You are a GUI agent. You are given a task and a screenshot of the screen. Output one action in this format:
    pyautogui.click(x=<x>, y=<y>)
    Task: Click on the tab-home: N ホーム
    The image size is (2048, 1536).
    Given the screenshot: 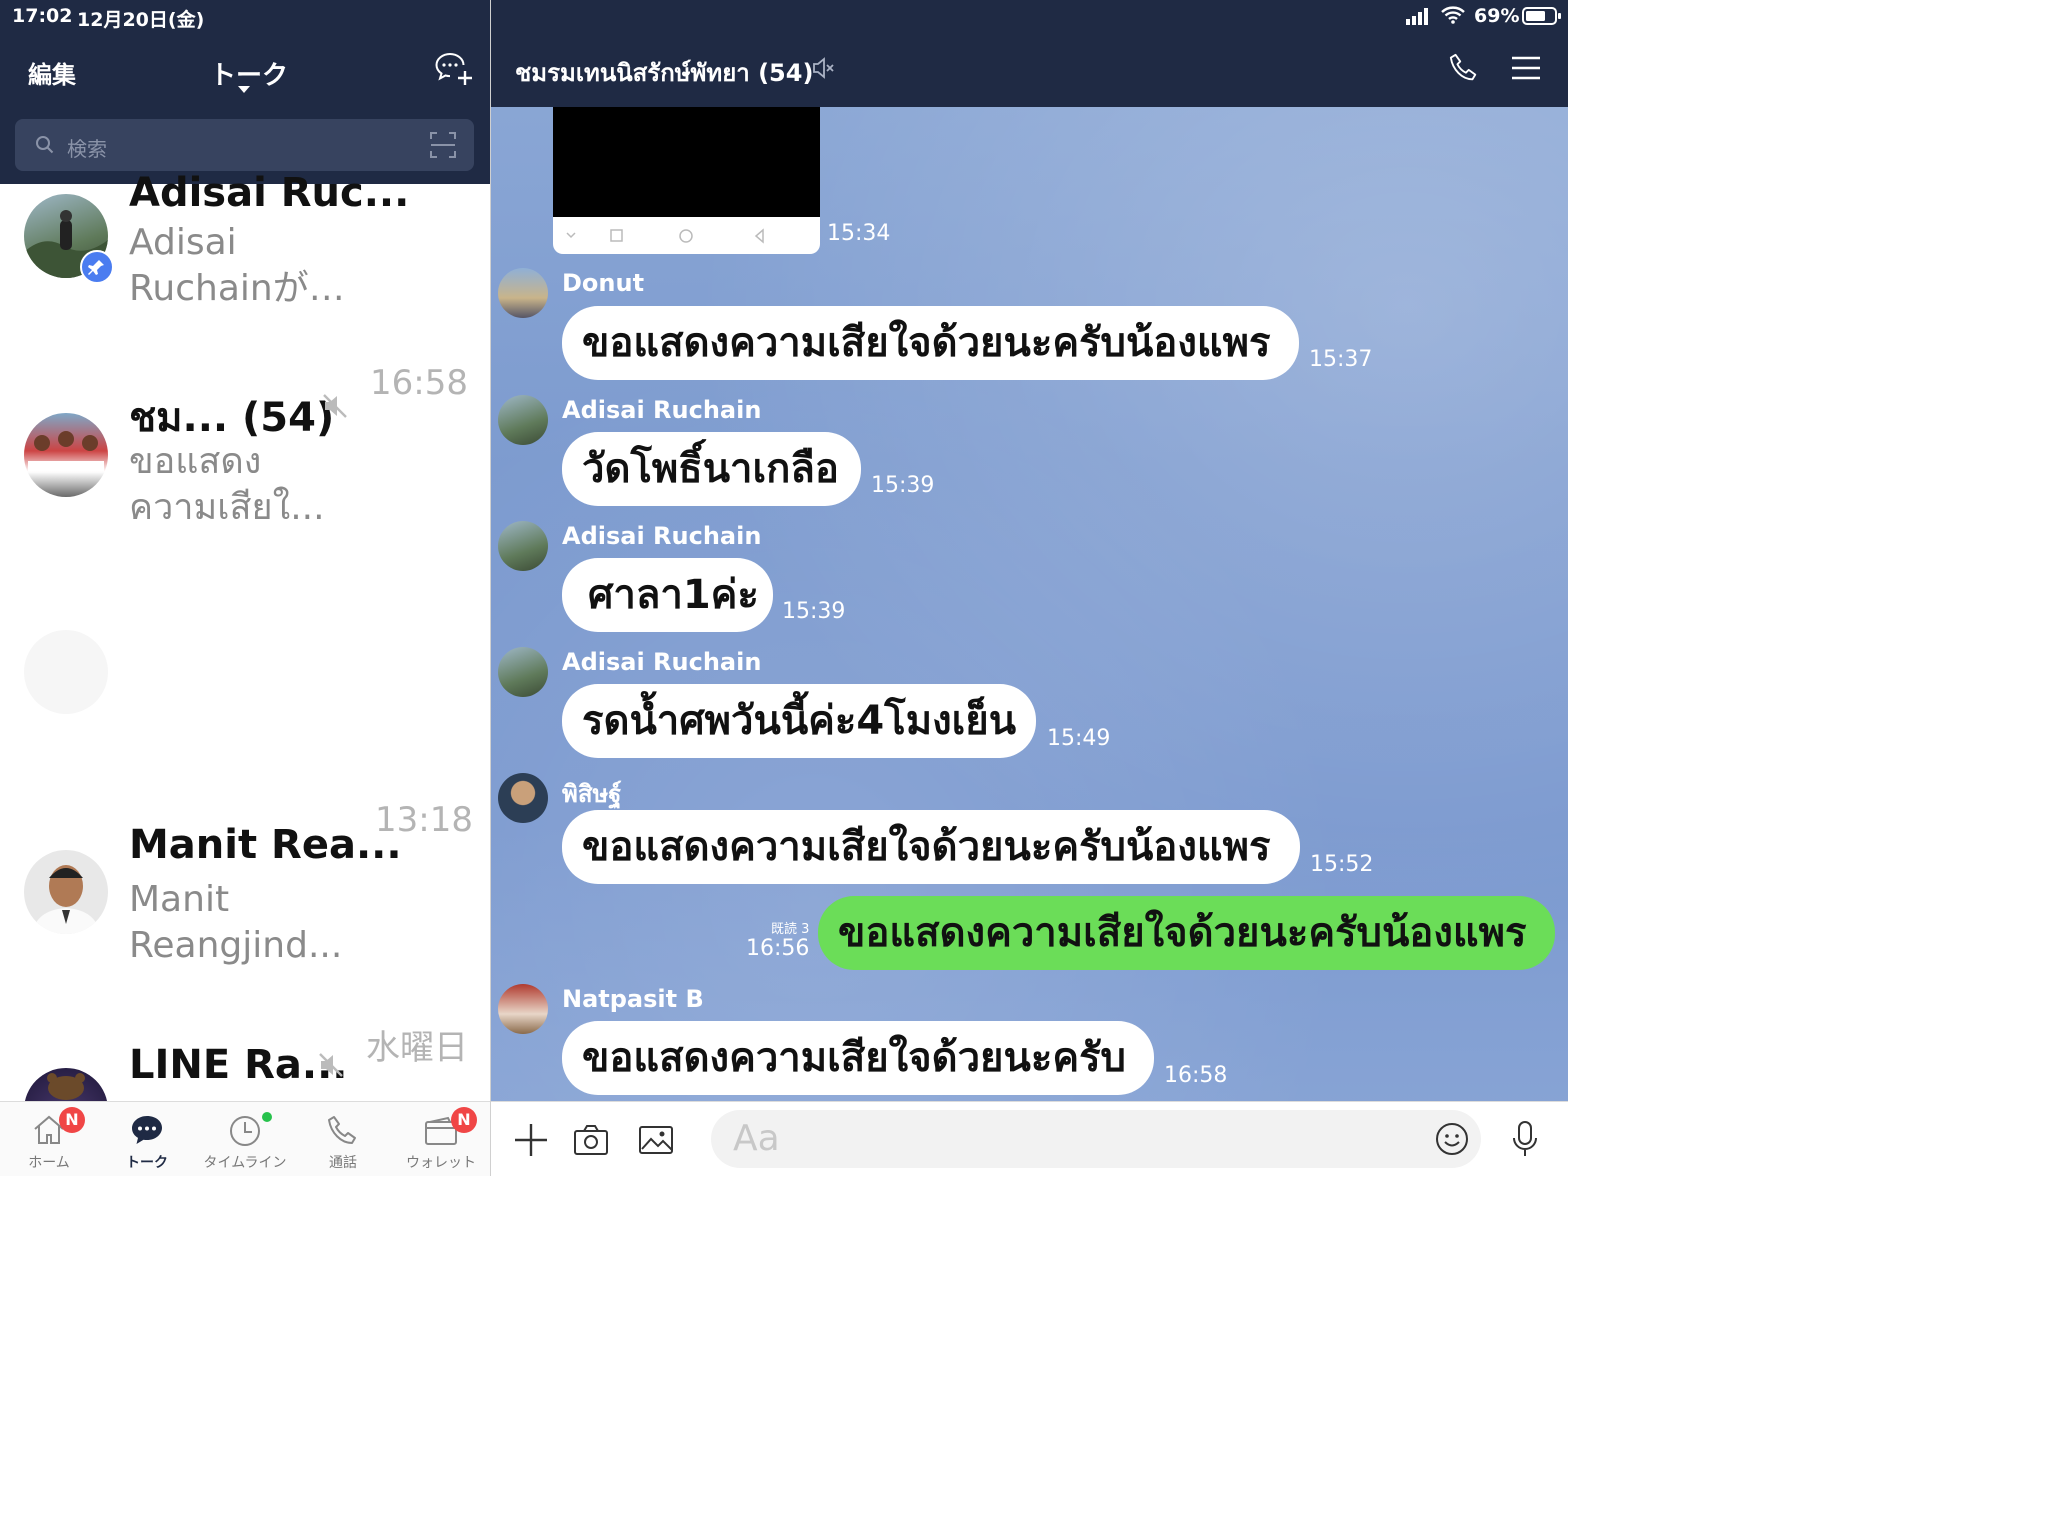 What is the action you would take?
    pyautogui.click(x=49, y=1139)
    